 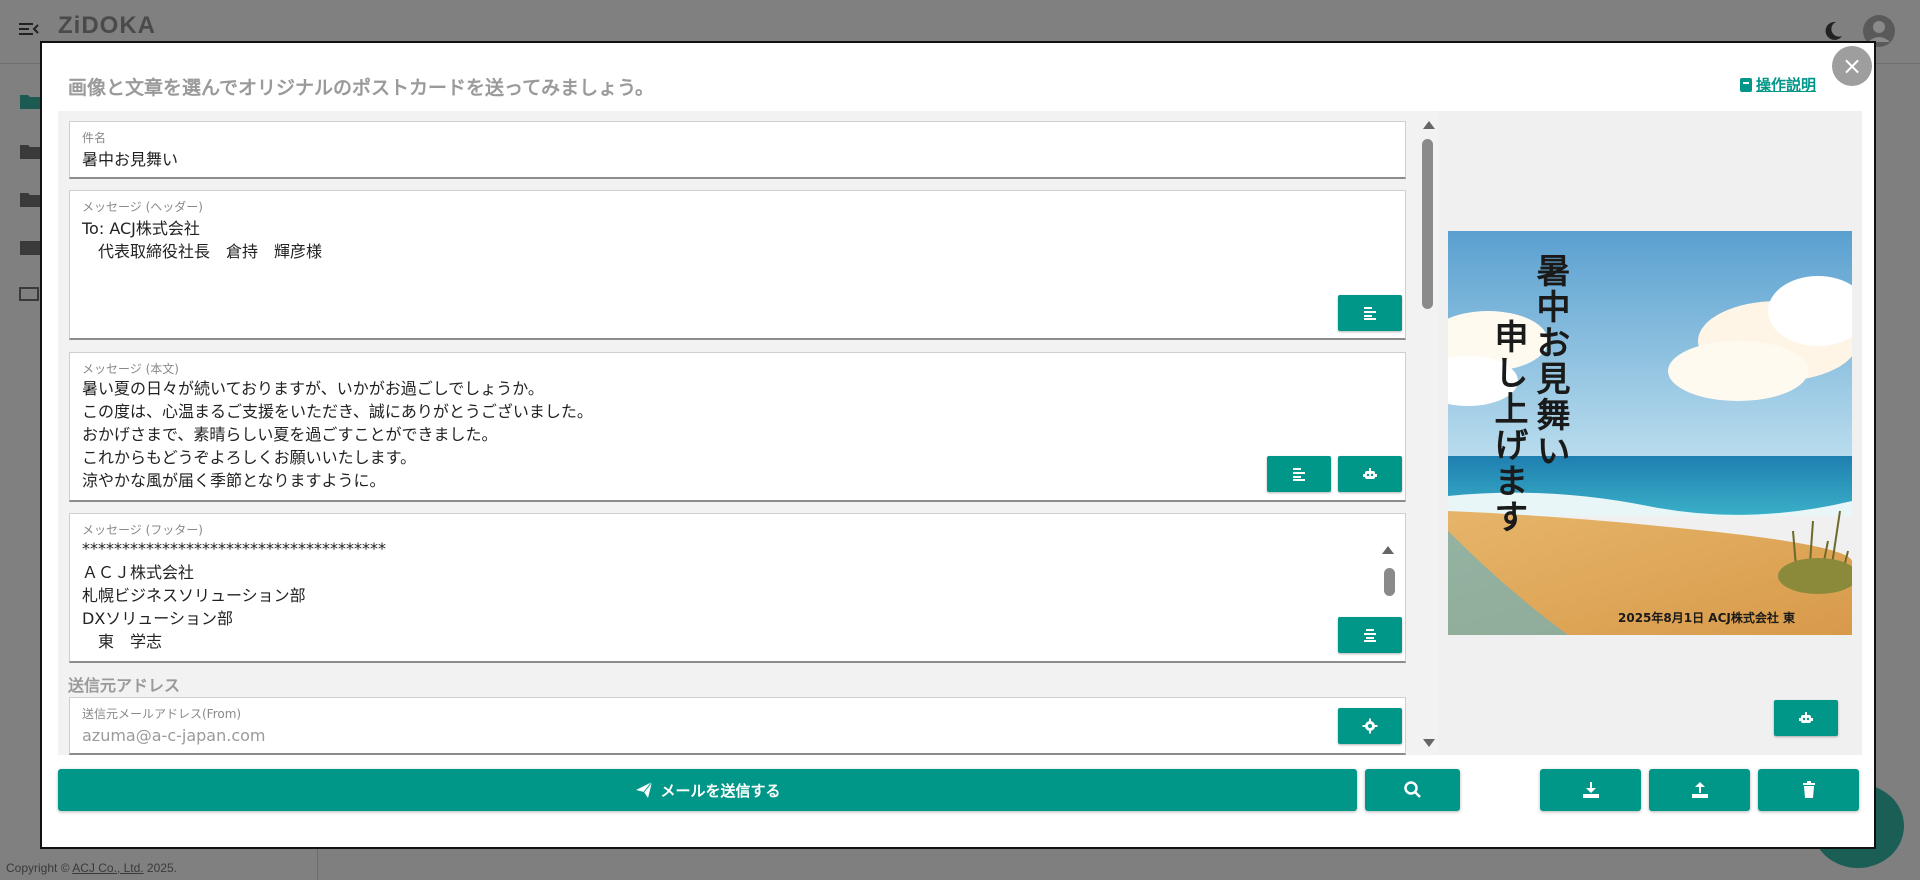 What do you see at coordinates (202, 251) in the screenshot?
I see `header-message-line: 代表取締役社長 倉持 輝彦様` at bounding box center [202, 251].